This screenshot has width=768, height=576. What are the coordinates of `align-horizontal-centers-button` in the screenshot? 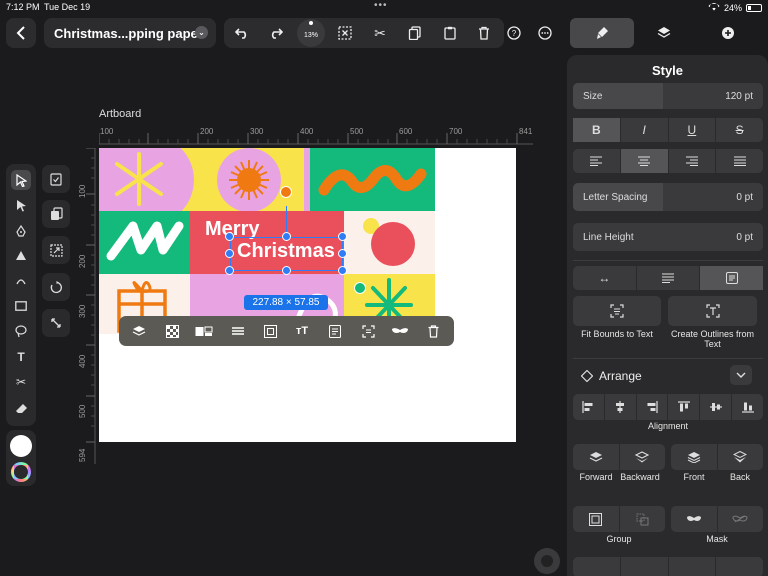 It's located at (621, 407).